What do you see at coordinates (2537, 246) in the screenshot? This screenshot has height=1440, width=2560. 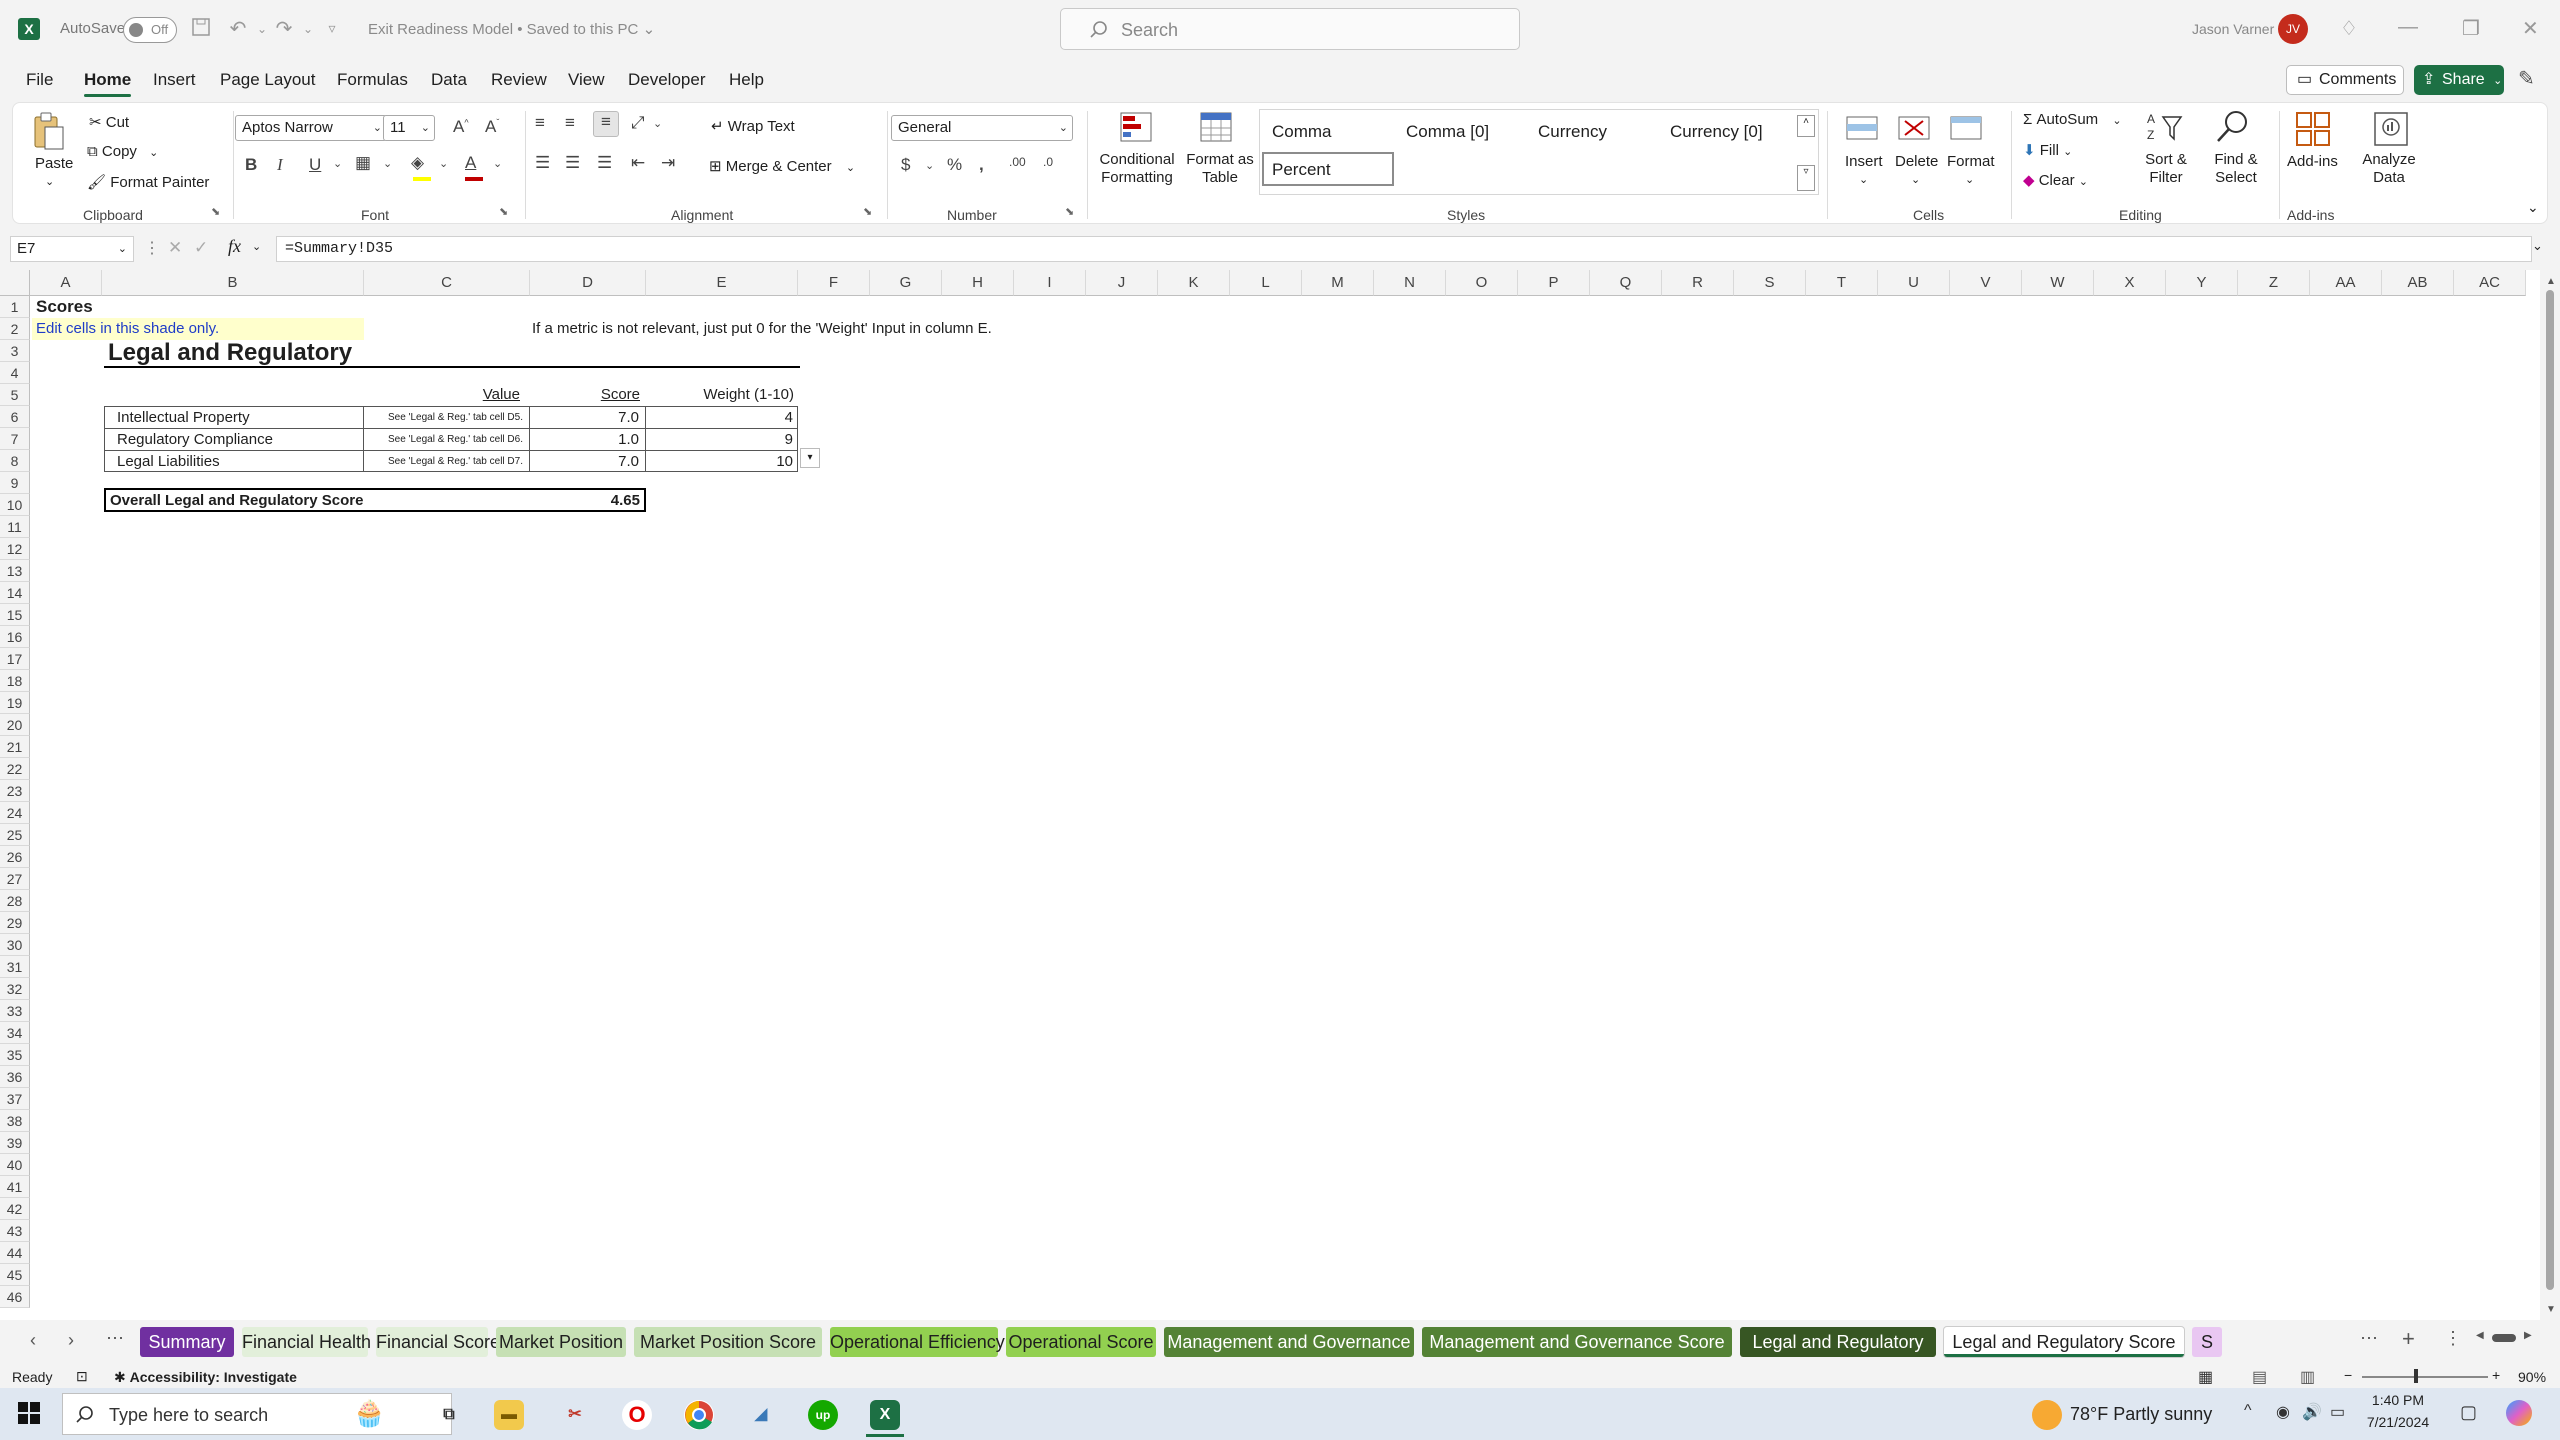 I see `expand-formula-icon: ⌄` at bounding box center [2537, 246].